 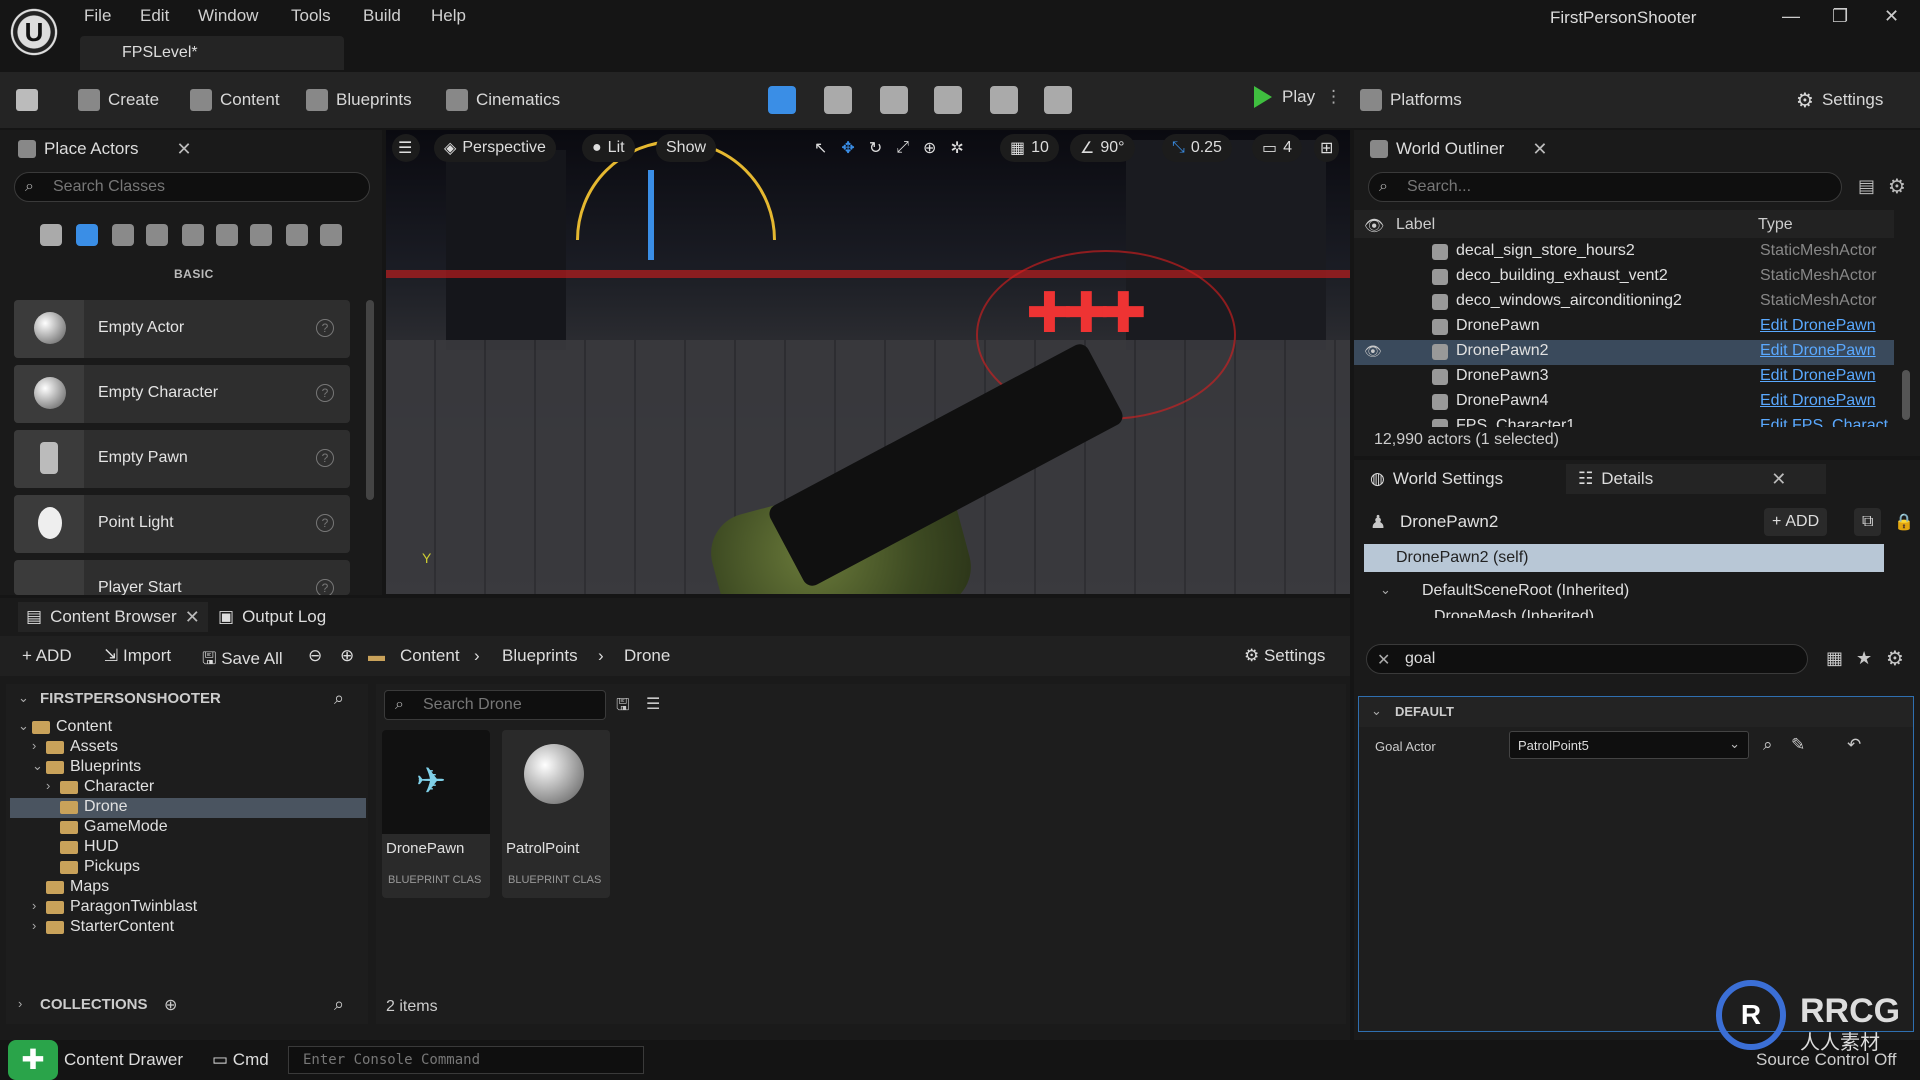 I want to click on menu-file: File, so click(x=97, y=16).